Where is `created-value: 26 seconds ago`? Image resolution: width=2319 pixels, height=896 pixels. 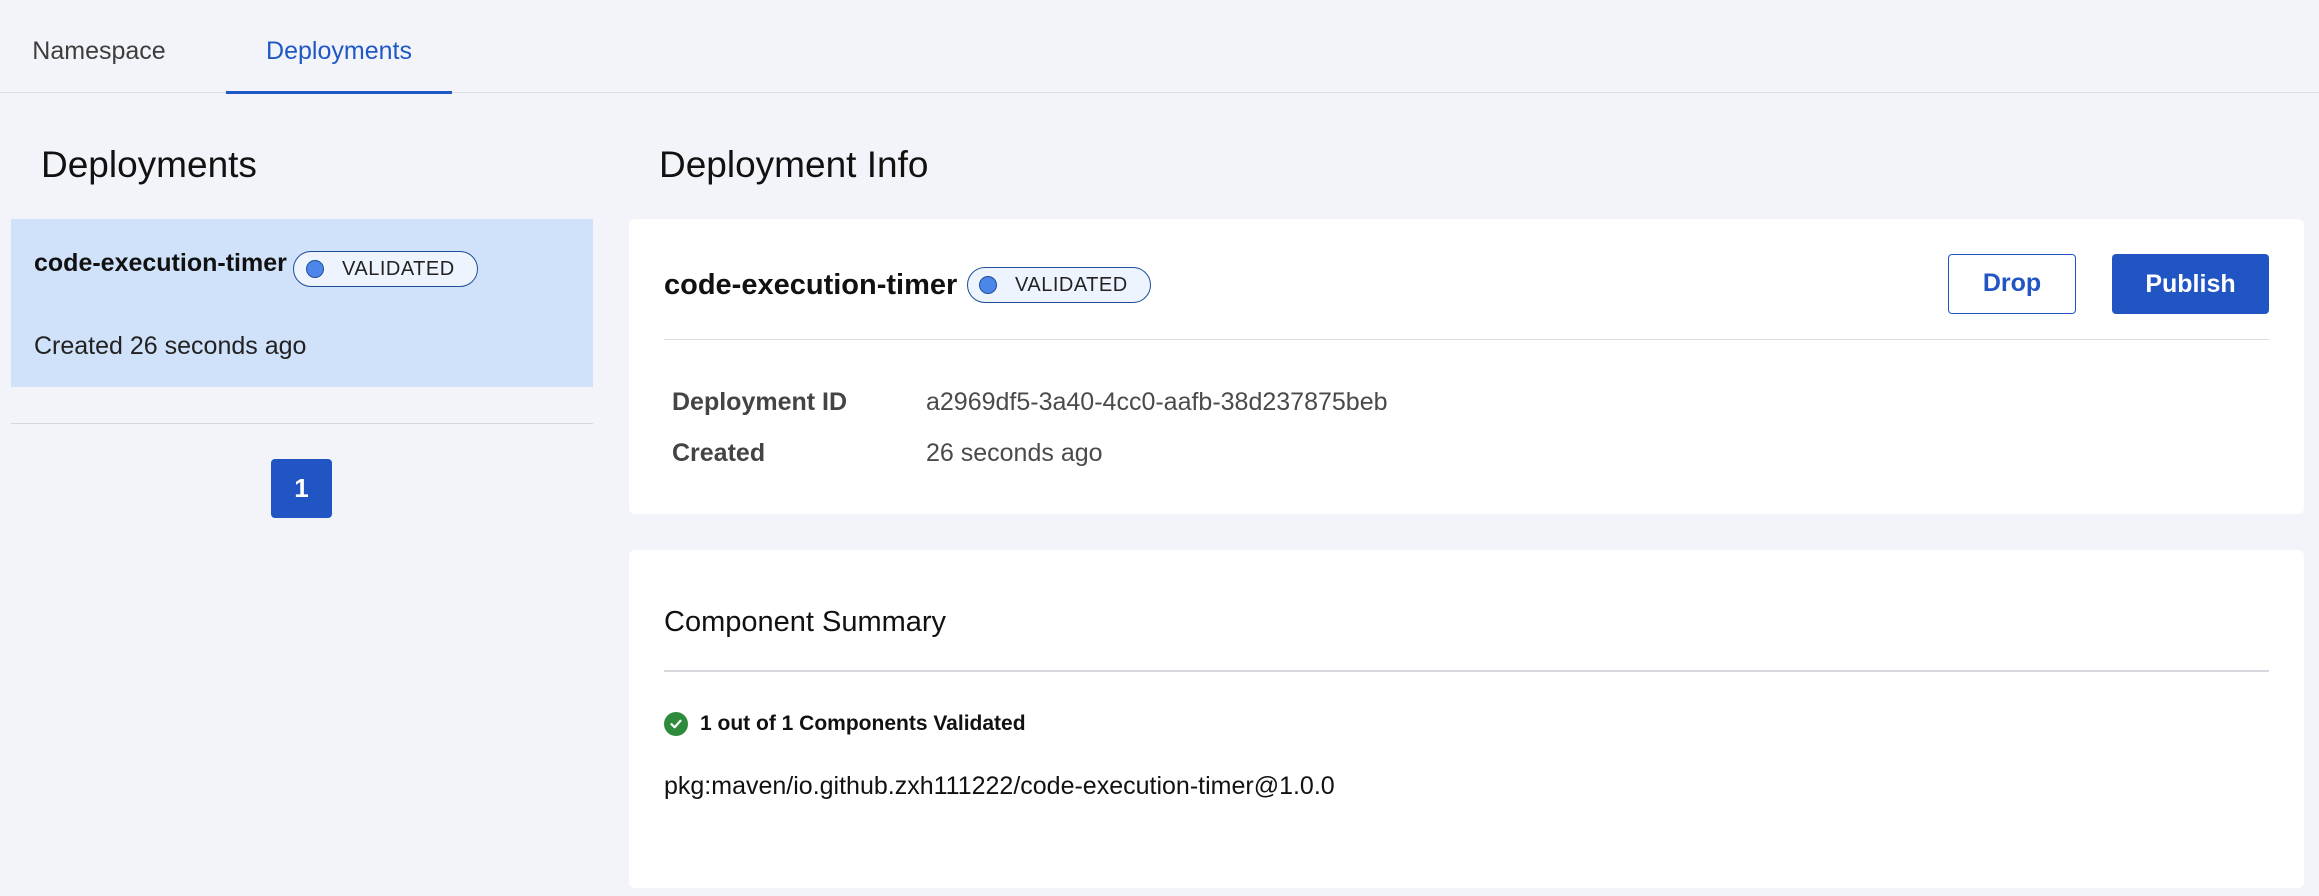 created-value: 26 seconds ago is located at coordinates (1014, 453).